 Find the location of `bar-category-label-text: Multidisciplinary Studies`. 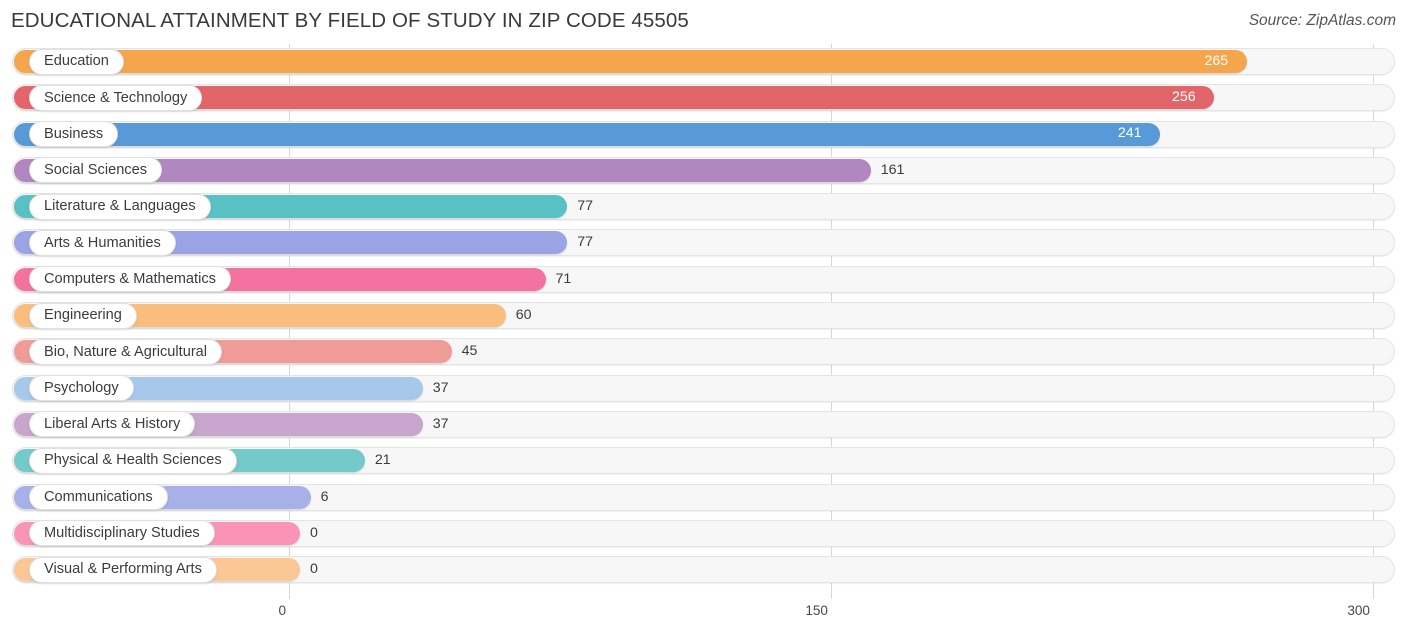

bar-category-label-text: Multidisciplinary Studies is located at coordinates (122, 533).